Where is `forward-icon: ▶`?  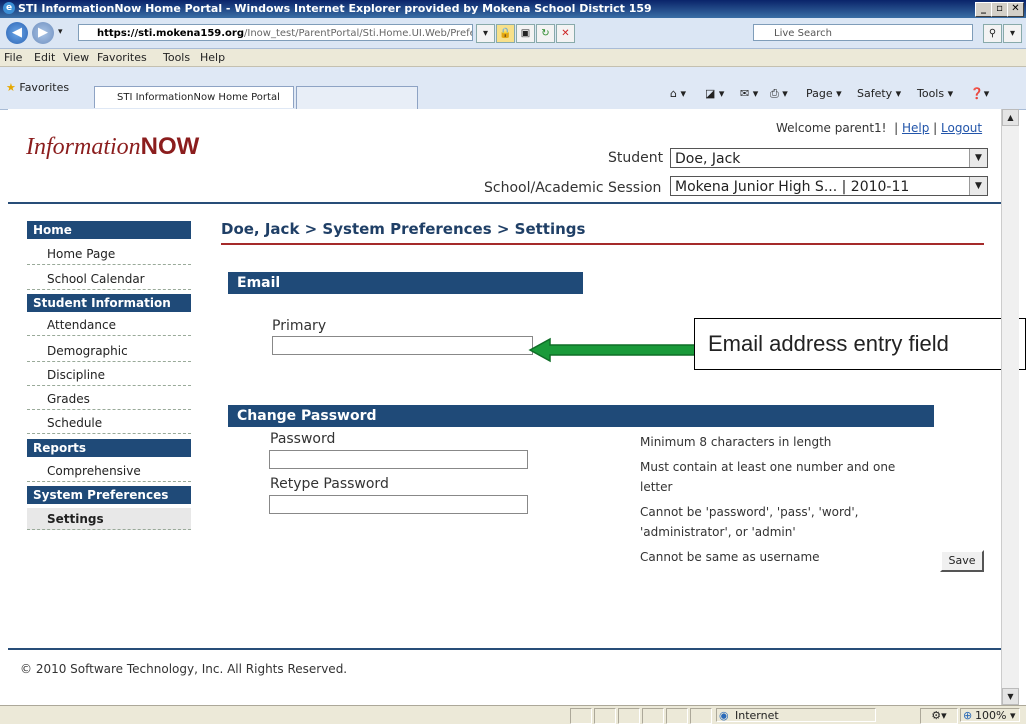 forward-icon: ▶ is located at coordinates (43, 33).